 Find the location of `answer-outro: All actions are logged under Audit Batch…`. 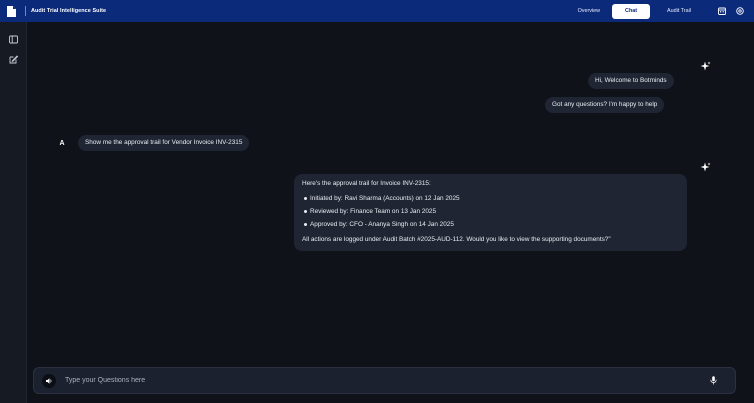

answer-outro: All actions are logged under Audit Batch… is located at coordinates (456, 239).